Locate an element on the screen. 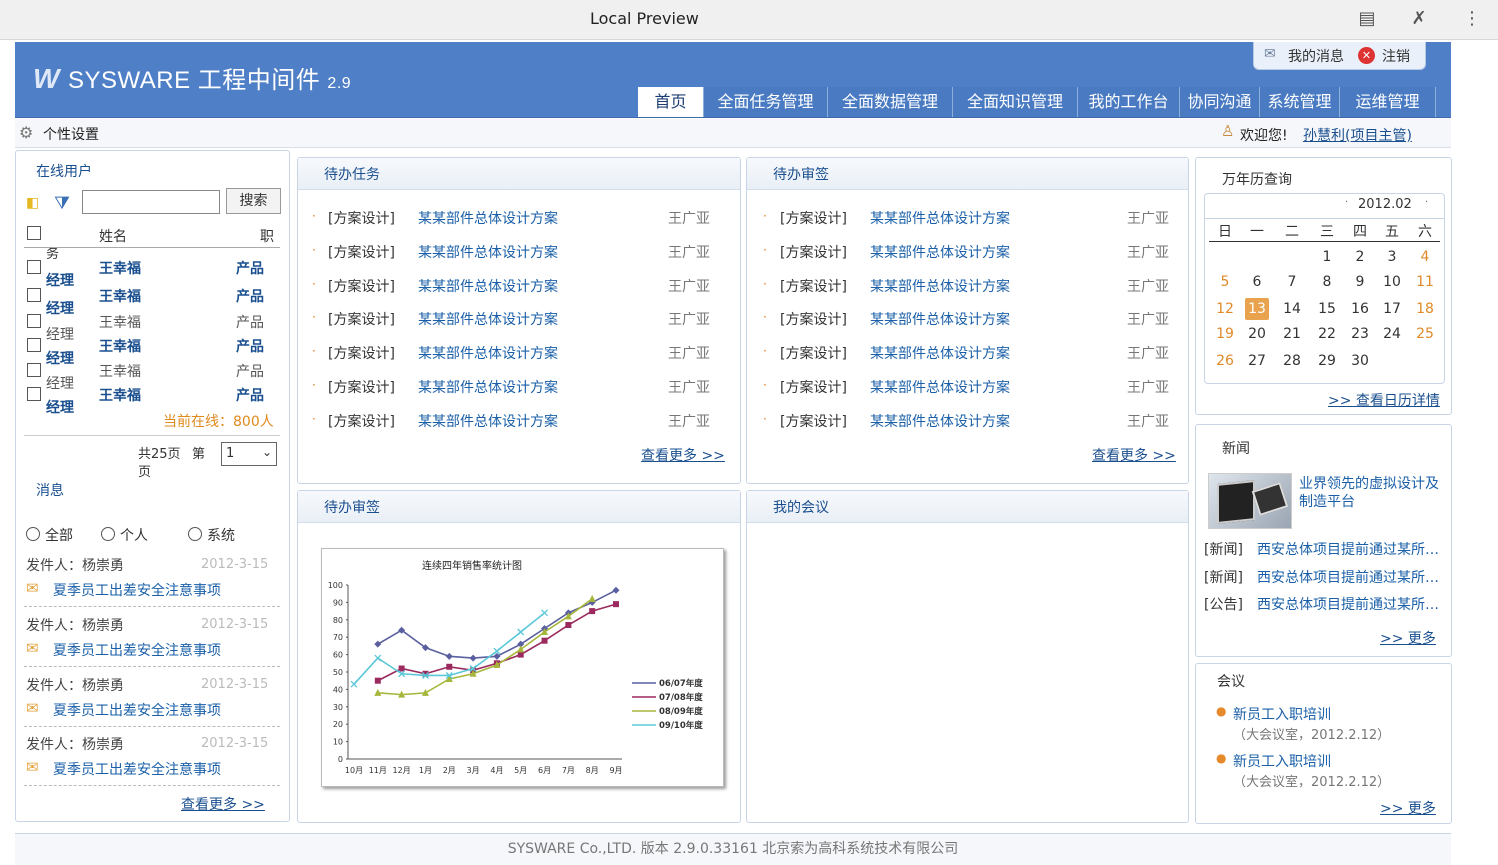 Image resolution: width=1498 pixels, height=865 pixels. close-preview-icon: ✗ is located at coordinates (1419, 19).